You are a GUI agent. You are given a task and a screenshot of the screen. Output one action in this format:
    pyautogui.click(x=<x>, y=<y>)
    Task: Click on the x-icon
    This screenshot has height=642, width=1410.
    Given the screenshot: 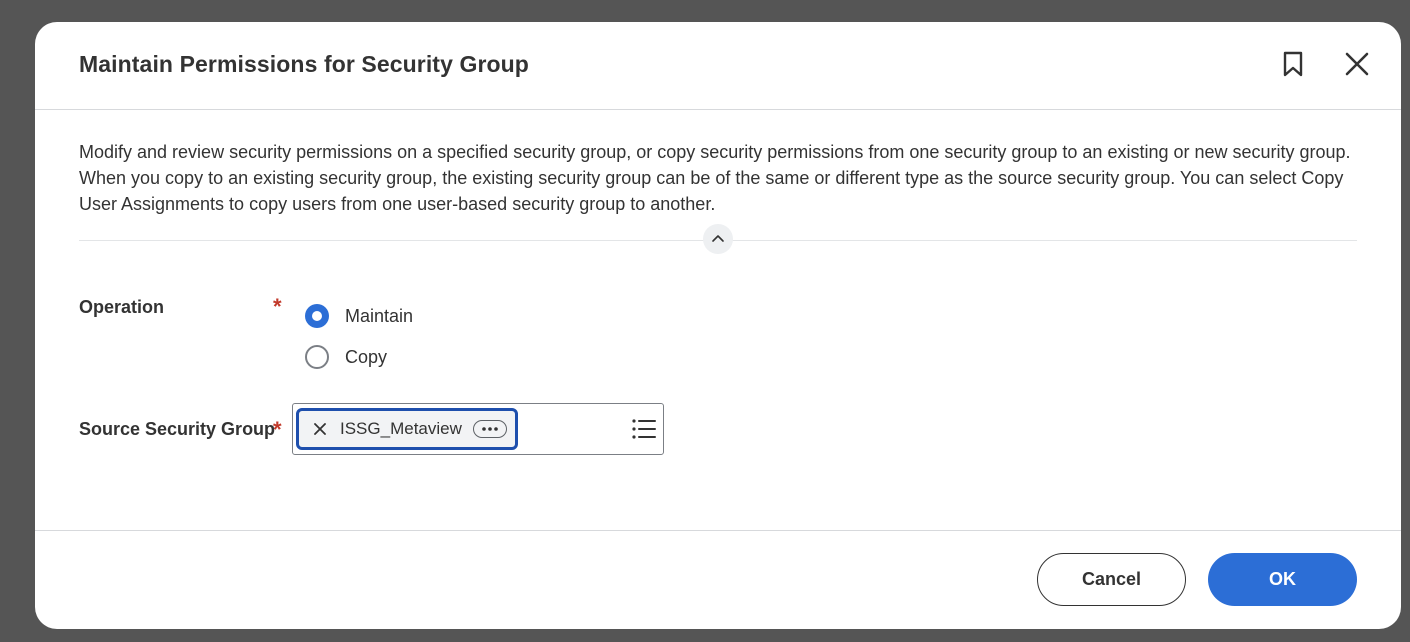 What is the action you would take?
    pyautogui.click(x=320, y=429)
    